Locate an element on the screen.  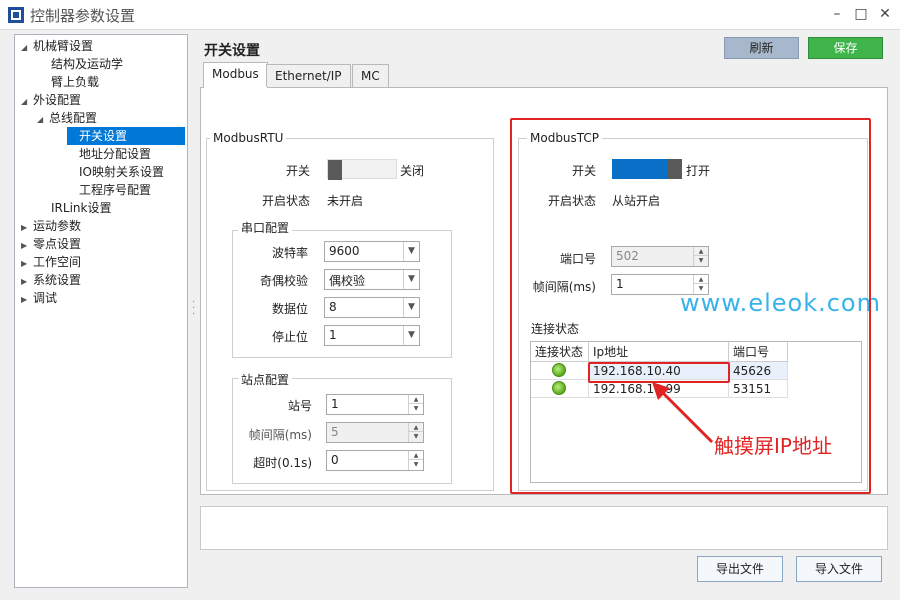
timeout-spinner: 0 ▲ ▼ is located at coordinates (375, 460).